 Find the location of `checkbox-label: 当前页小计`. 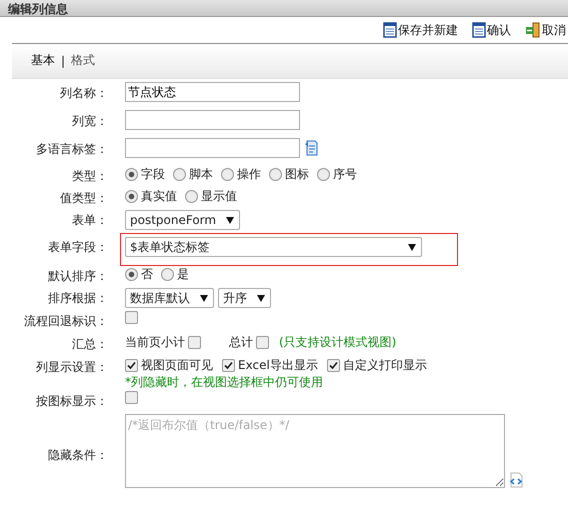

checkbox-label: 当前页小计 is located at coordinates (155, 342).